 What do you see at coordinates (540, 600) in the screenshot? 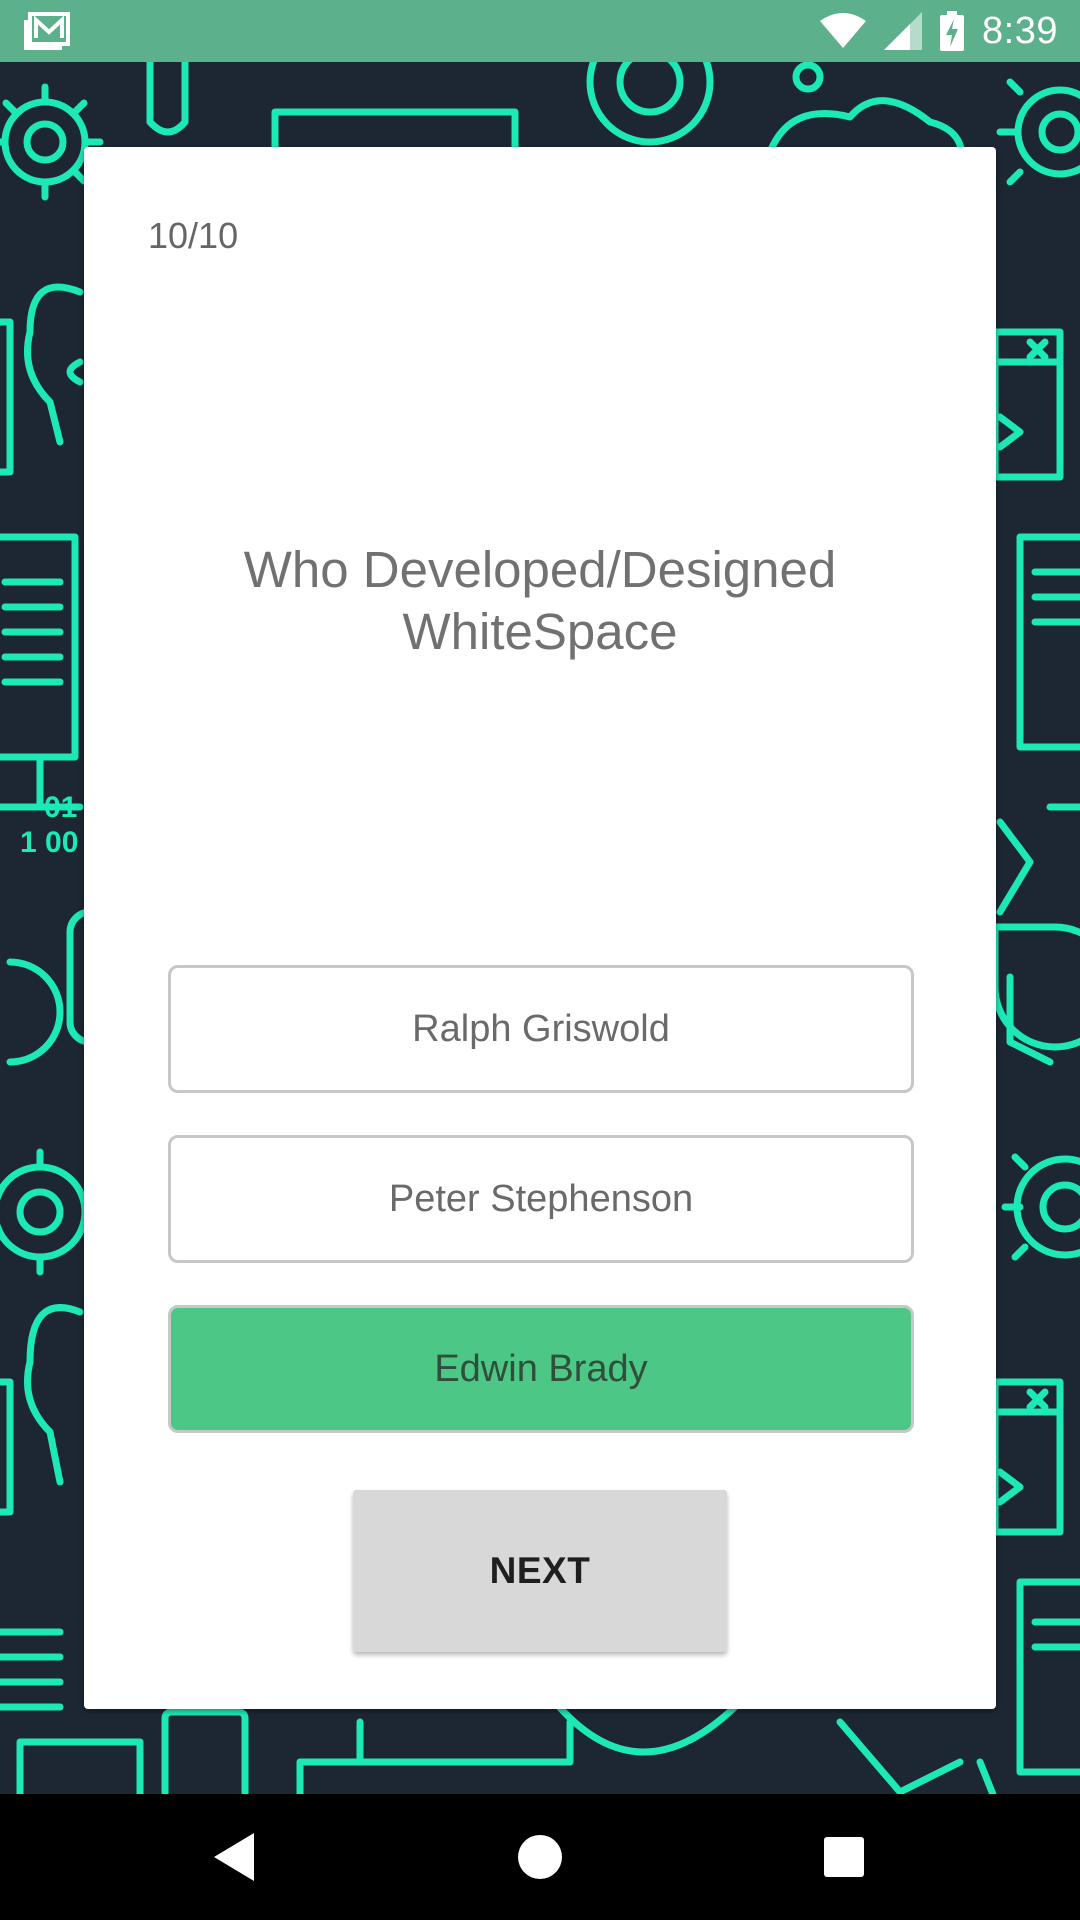
I see `question-text: Who Developed/Designed WhiteSpace` at bounding box center [540, 600].